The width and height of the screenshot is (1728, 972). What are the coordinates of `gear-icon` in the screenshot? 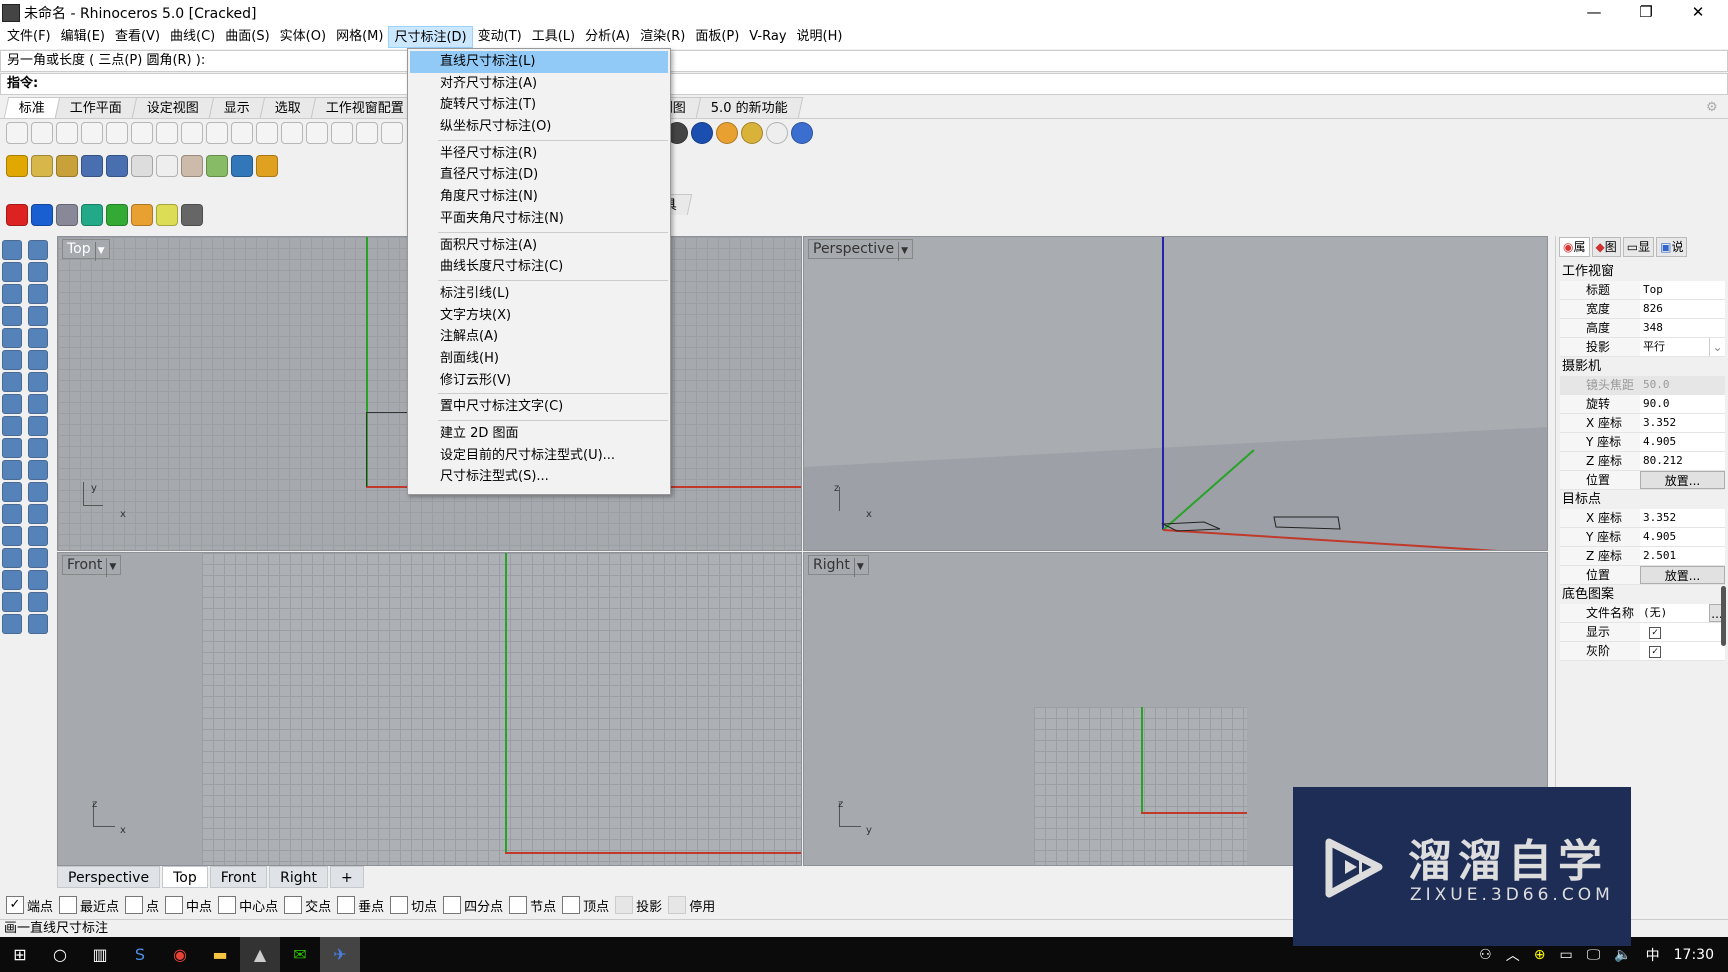 It's located at (752, 133).